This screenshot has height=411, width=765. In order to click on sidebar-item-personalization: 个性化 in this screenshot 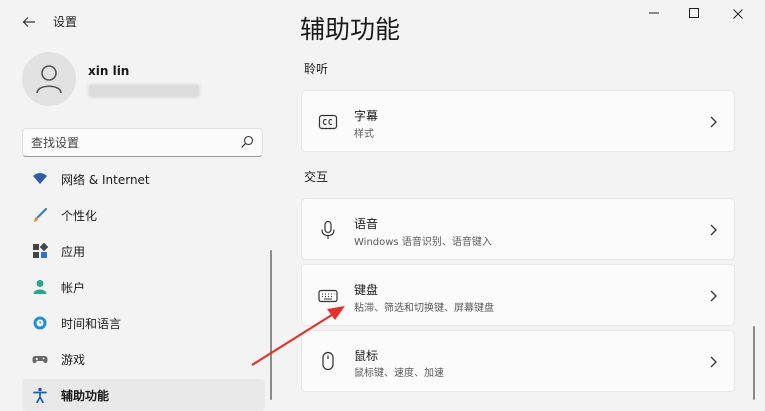, I will do `click(143, 215)`.